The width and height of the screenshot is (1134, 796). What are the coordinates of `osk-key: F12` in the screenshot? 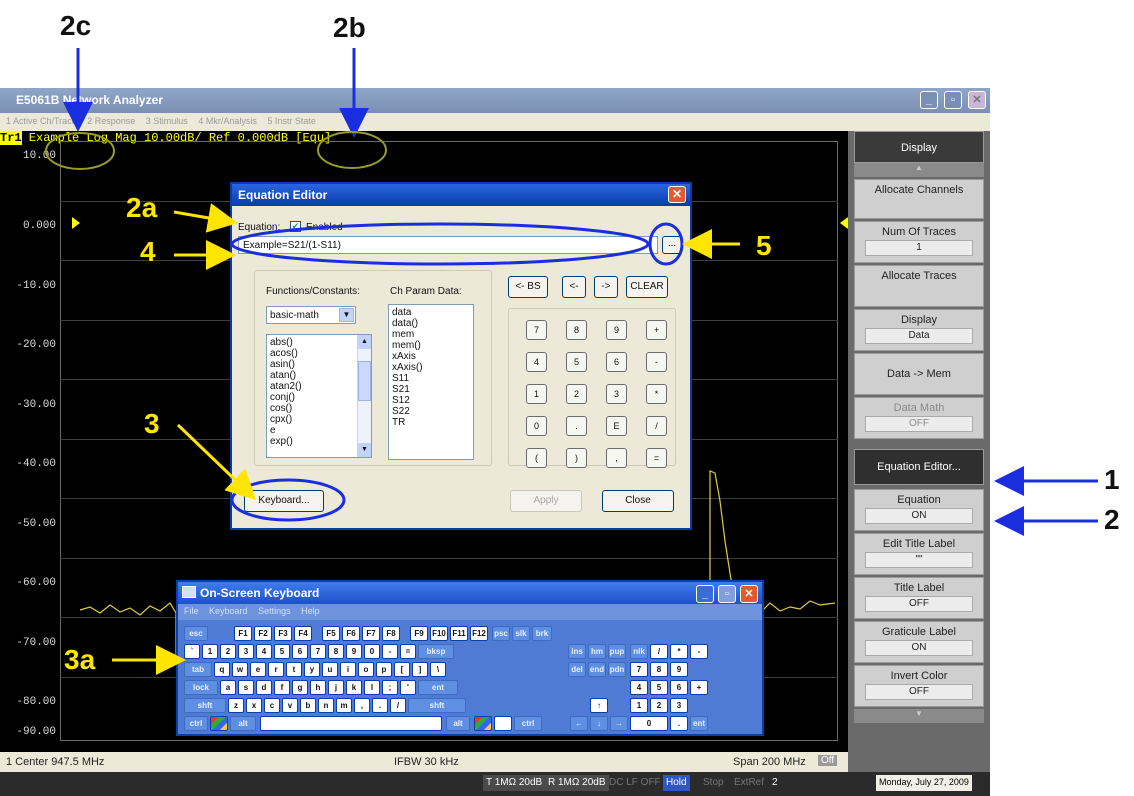 It's located at (479, 633).